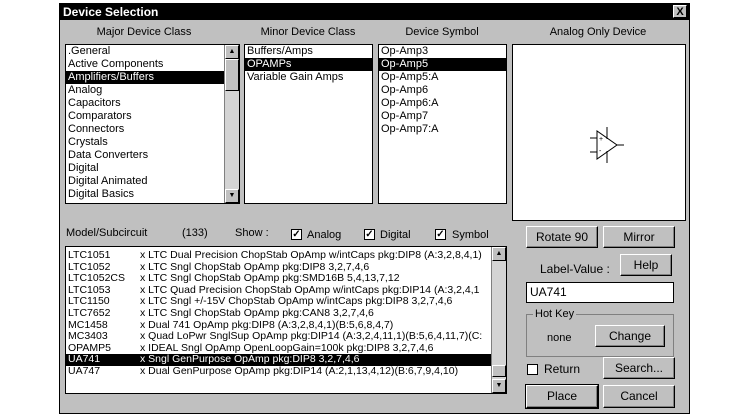 This screenshot has height=417, width=756. What do you see at coordinates (88, 336) in the screenshot?
I see `model-name: MC3403` at bounding box center [88, 336].